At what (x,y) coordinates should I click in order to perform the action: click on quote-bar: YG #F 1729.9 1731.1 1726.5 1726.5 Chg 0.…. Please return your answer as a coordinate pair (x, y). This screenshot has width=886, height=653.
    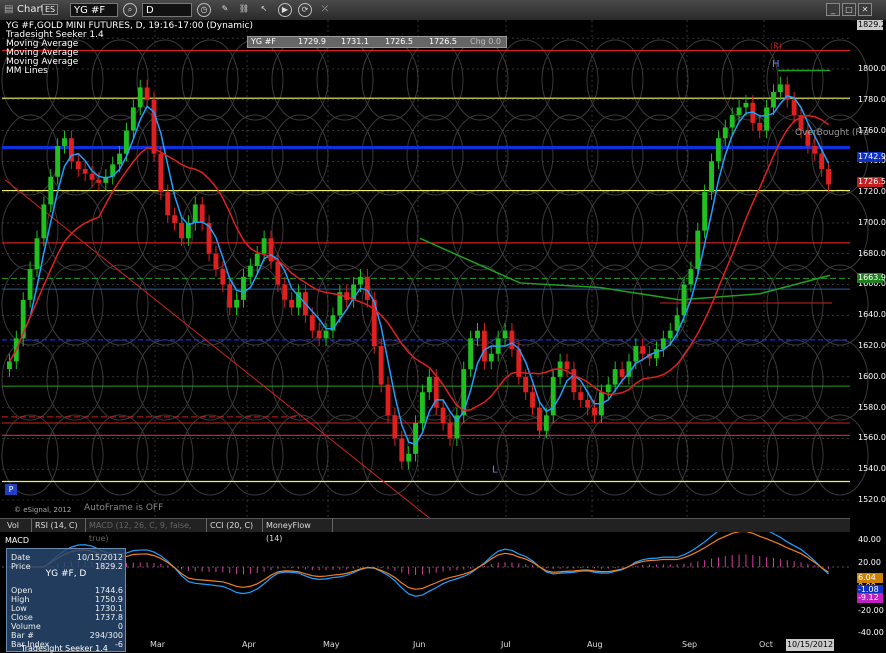
    Looking at the image, I should click on (377, 42).